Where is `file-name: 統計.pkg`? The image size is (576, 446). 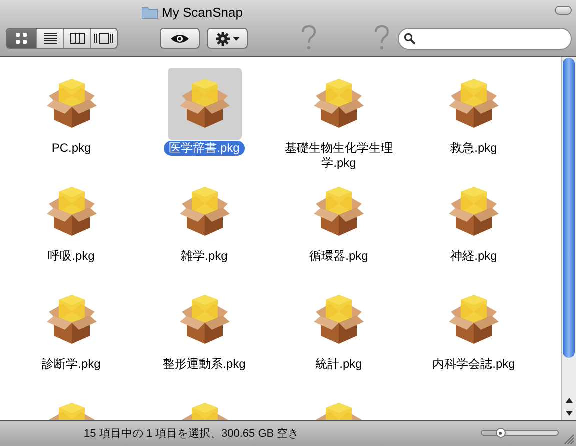 file-name: 統計.pkg is located at coordinates (339, 364).